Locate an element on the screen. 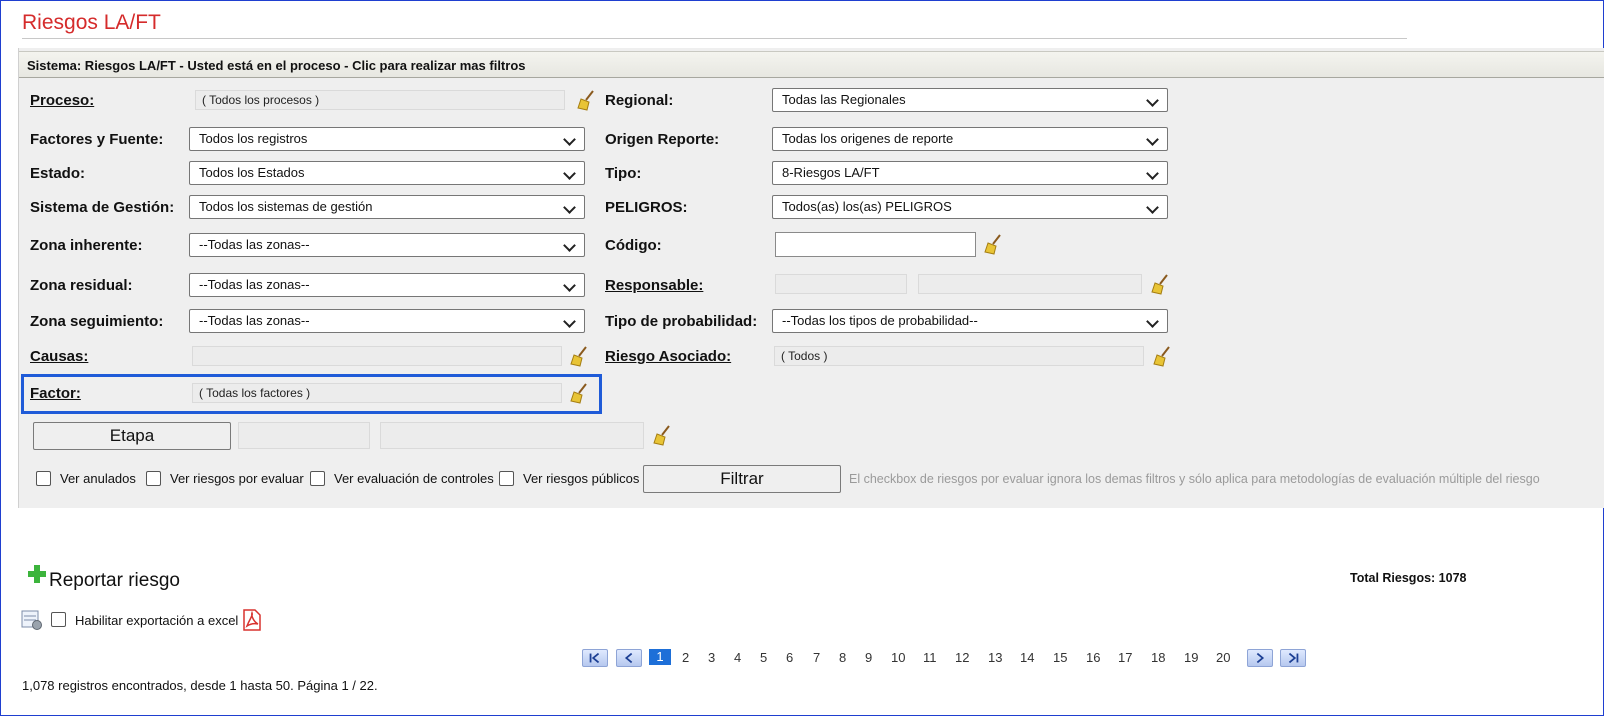 The height and width of the screenshot is (716, 1604). page-link: 5 is located at coordinates (763, 657).